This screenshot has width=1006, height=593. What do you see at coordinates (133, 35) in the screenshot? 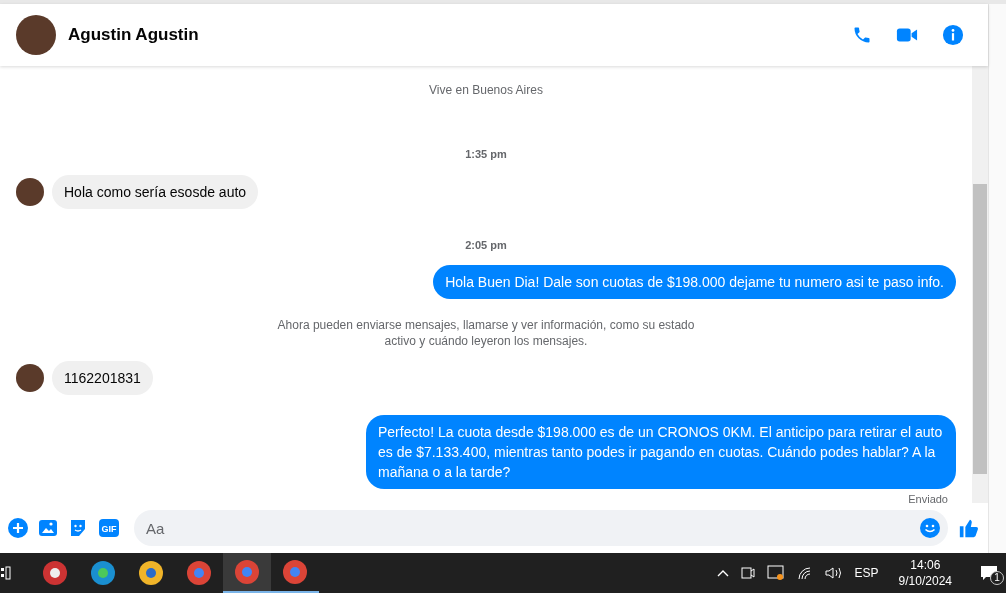
I see `contact-name: Agustin Agustin` at bounding box center [133, 35].